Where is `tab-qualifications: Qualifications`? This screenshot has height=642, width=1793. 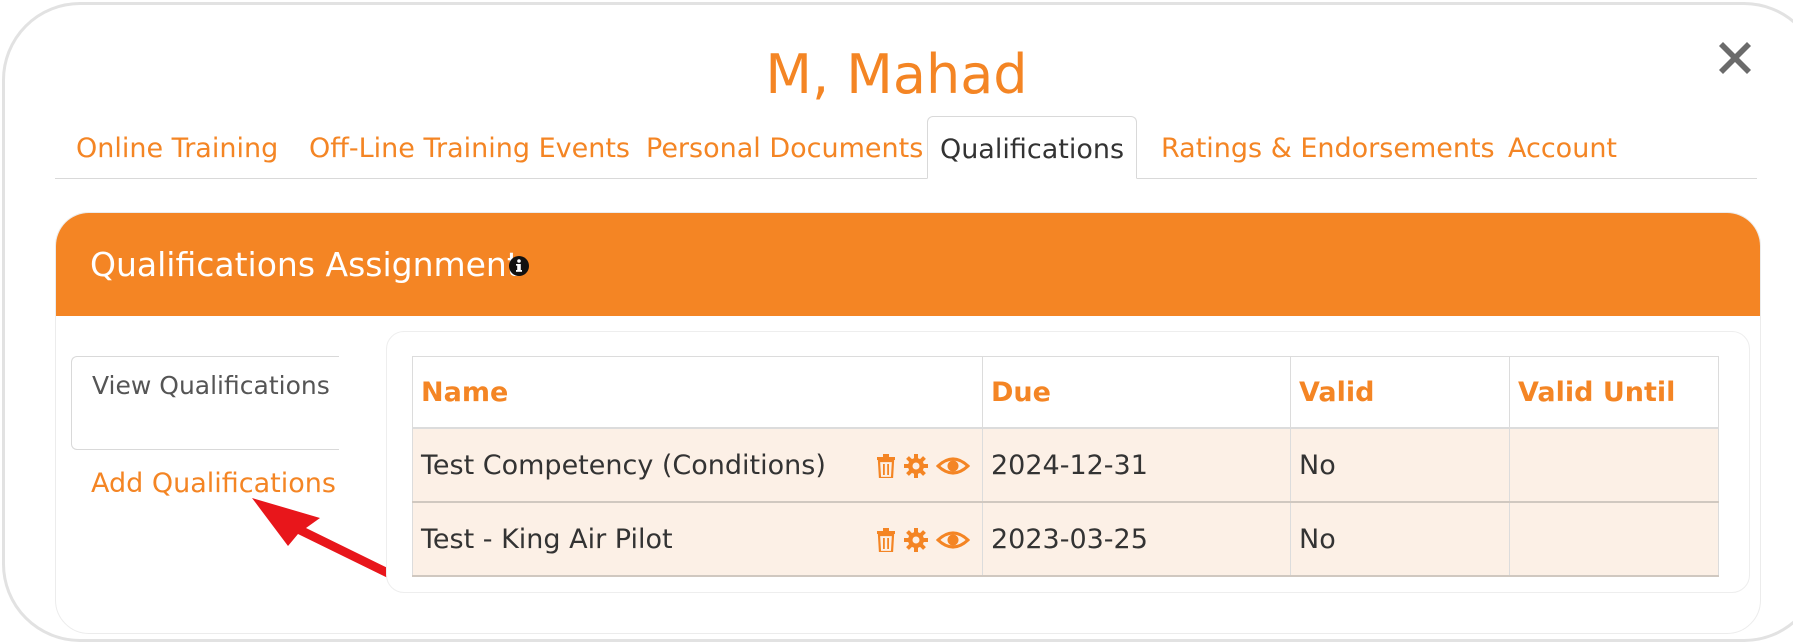 tab-qualifications: Qualifications is located at coordinates (1032, 147).